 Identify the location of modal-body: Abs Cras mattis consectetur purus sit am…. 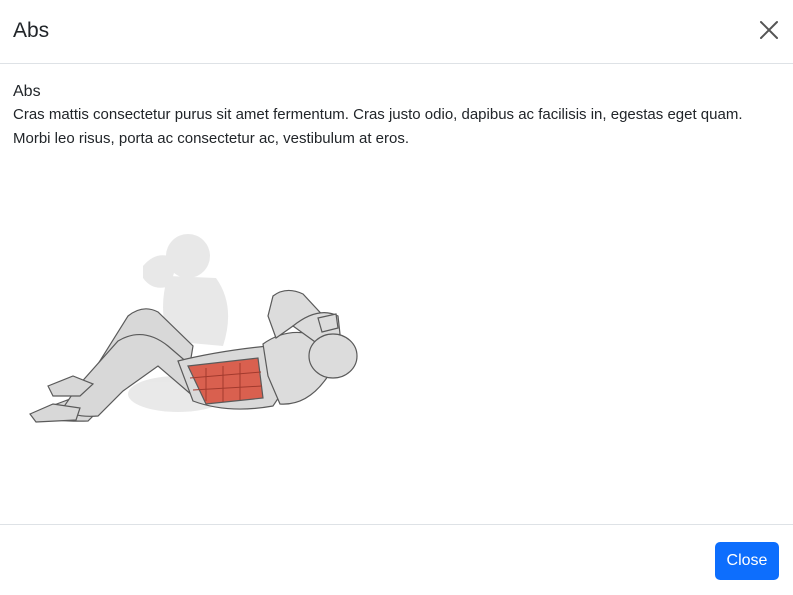
(383, 115).